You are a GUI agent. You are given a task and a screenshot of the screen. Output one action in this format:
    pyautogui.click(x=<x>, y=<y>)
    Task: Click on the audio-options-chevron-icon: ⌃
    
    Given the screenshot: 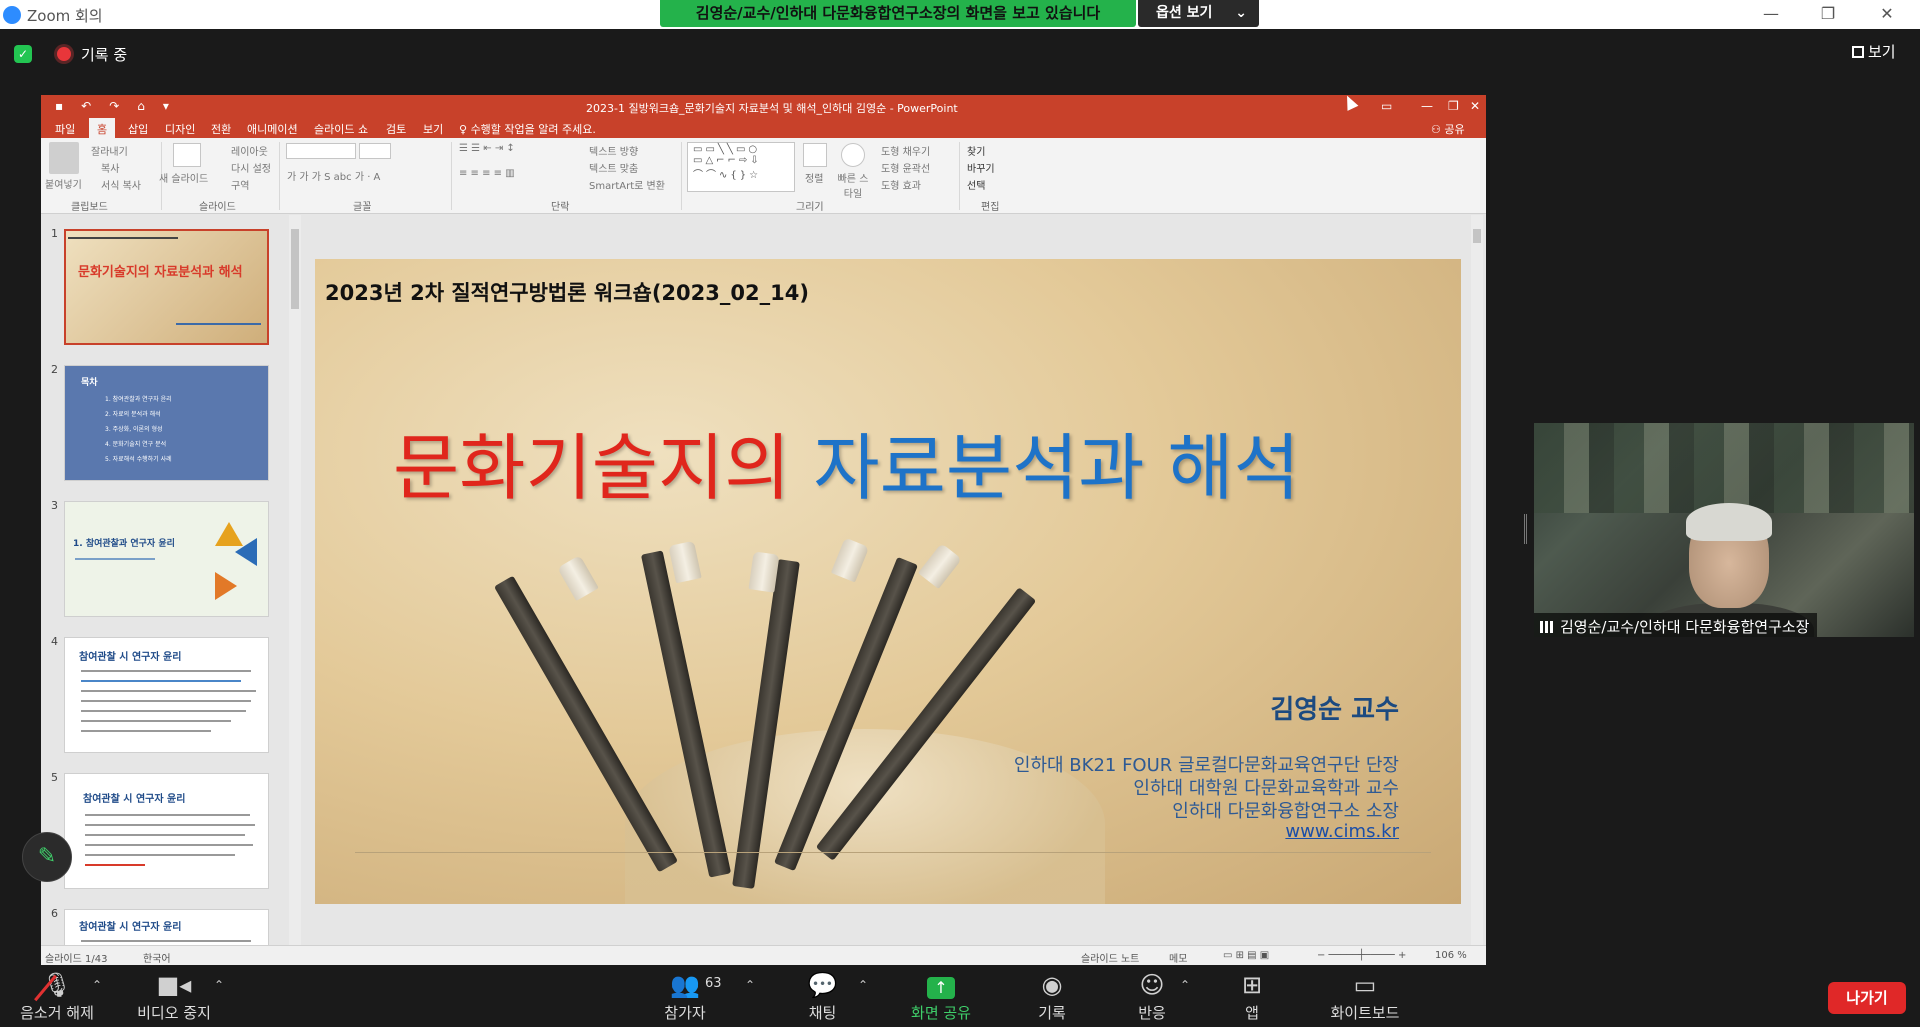 What is the action you would take?
    pyautogui.click(x=97, y=985)
    